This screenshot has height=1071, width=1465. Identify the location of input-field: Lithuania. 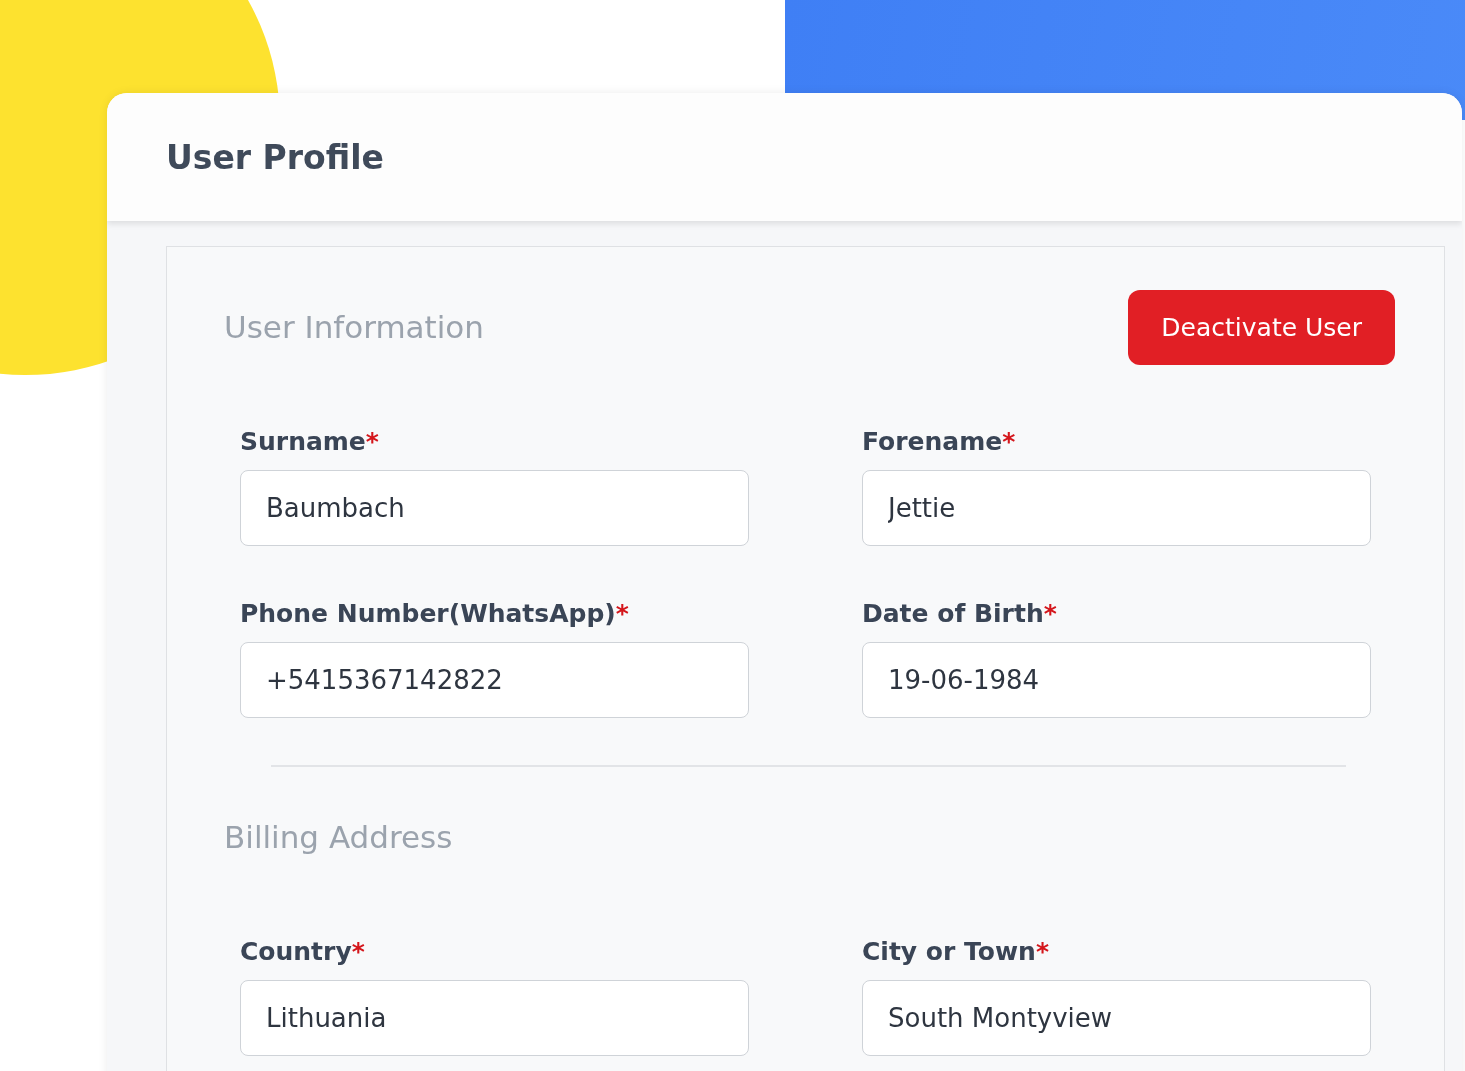
(494, 1018).